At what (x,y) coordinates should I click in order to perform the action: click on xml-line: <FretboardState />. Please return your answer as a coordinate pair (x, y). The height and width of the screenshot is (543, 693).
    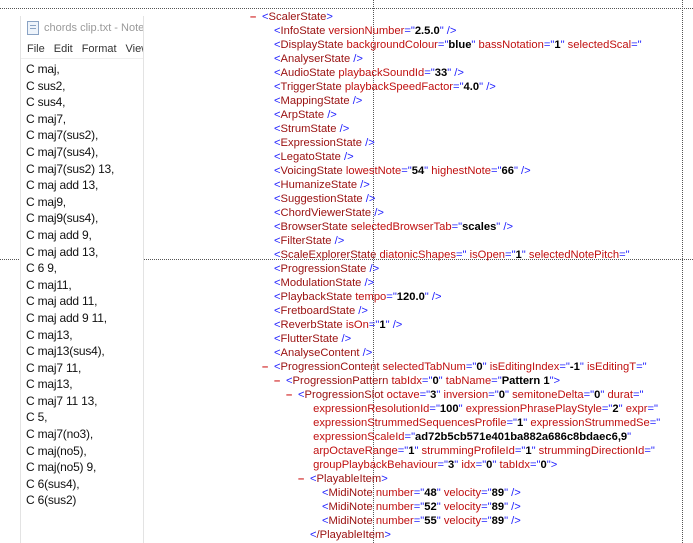
    Looking at the image, I should click on (315, 311).